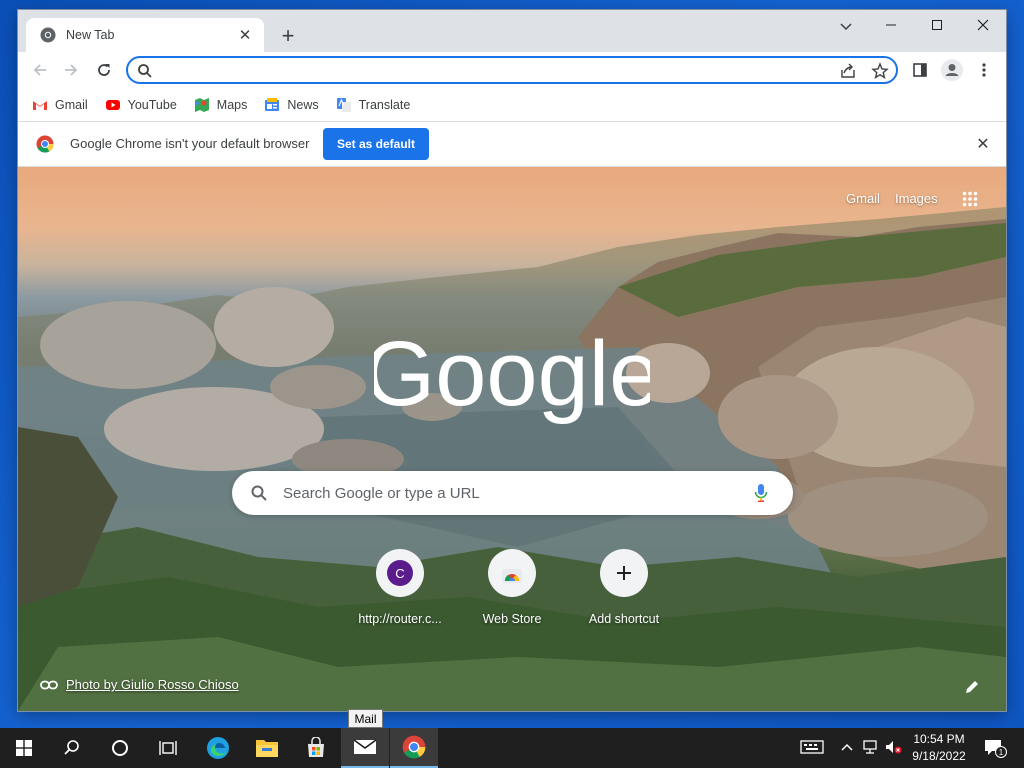  I want to click on add-shortcut-button: Add shortcut, so click(624, 594).